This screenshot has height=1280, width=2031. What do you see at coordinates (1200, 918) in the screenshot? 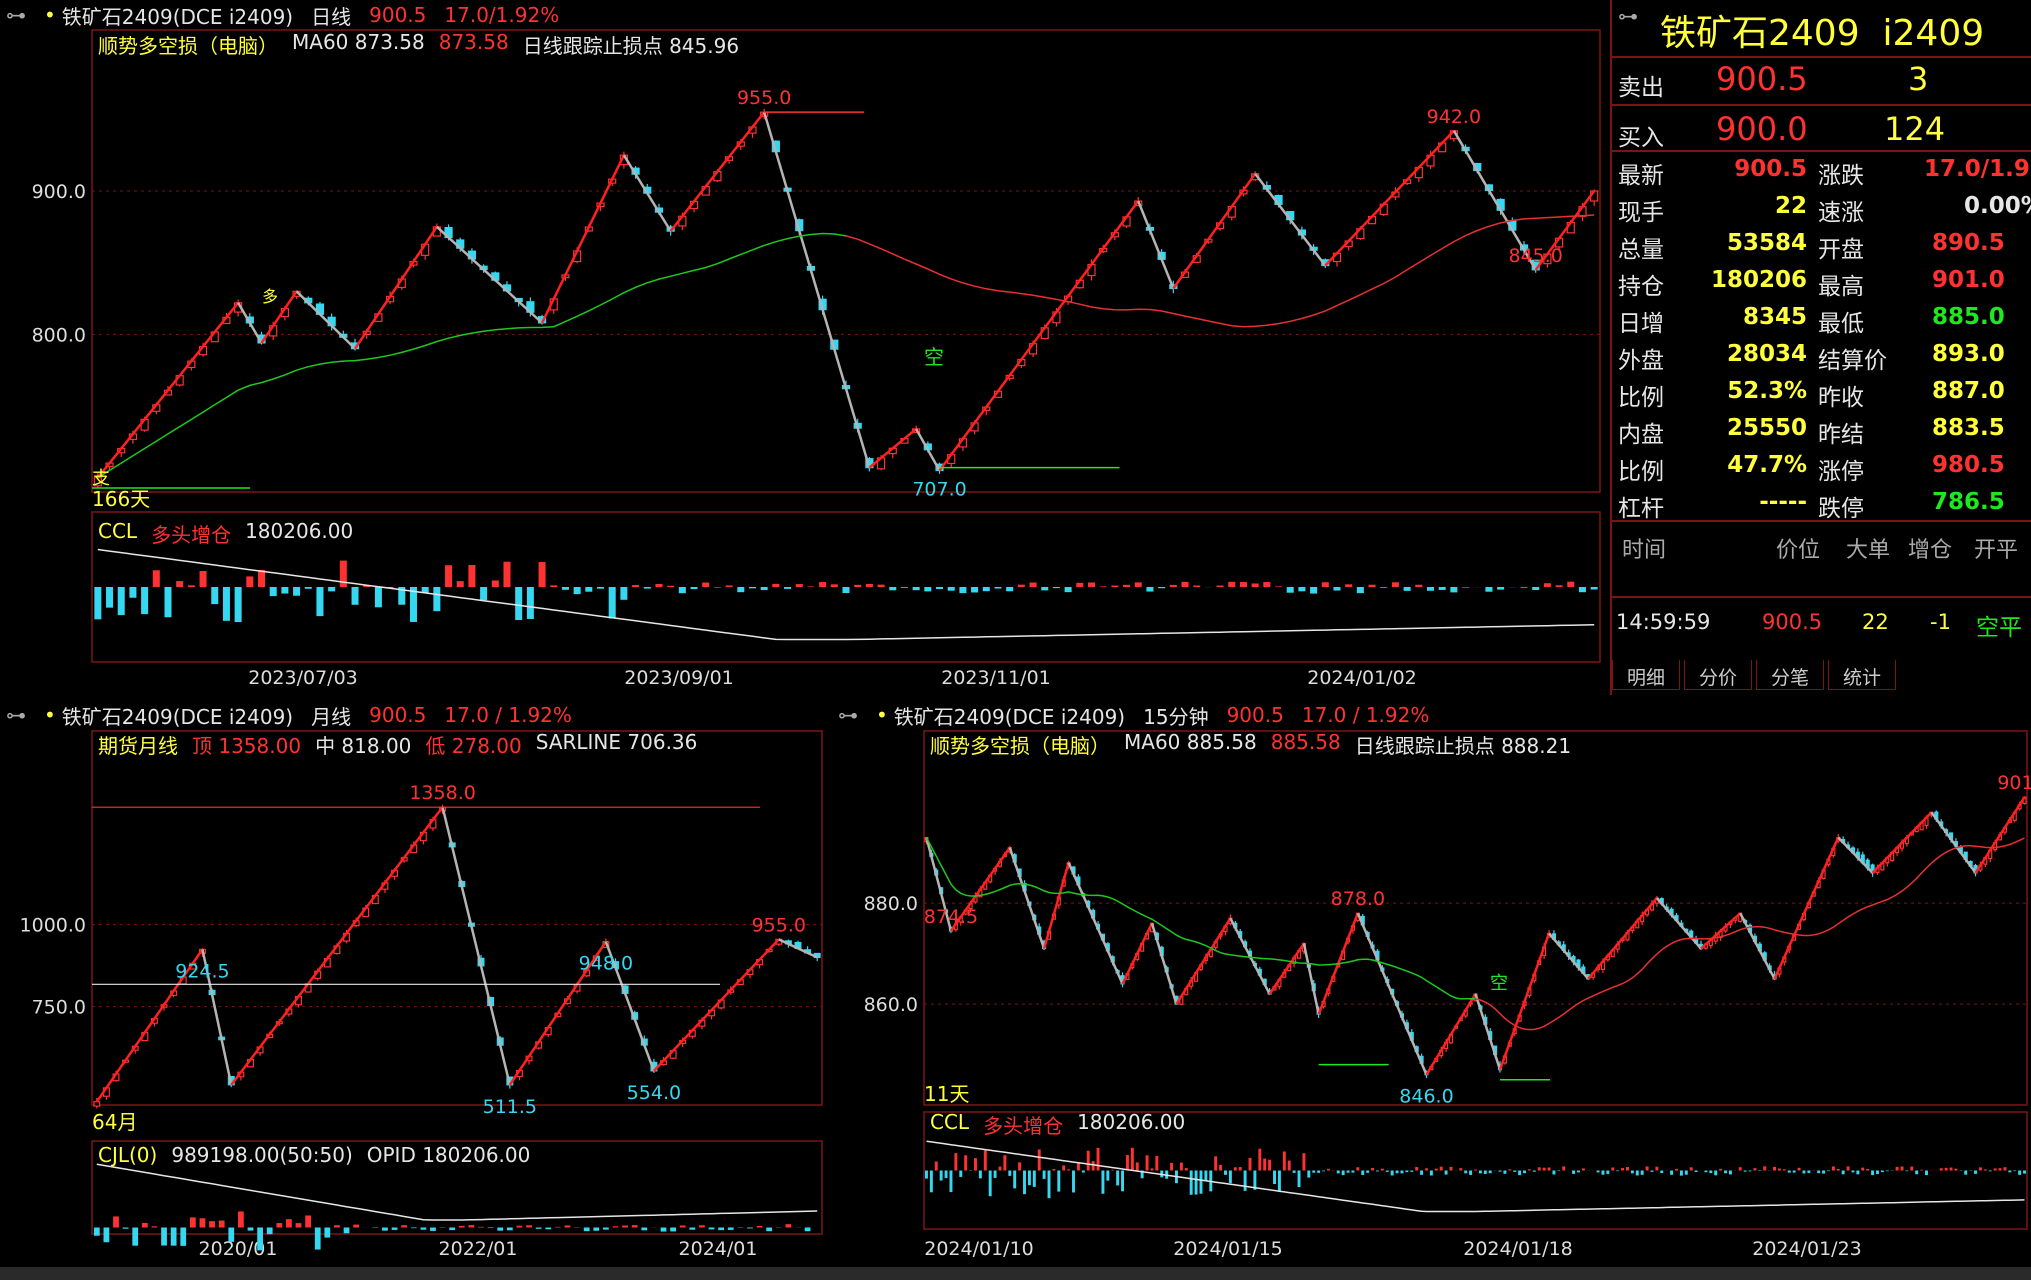
I see `ma-line-green` at bounding box center [1200, 918].